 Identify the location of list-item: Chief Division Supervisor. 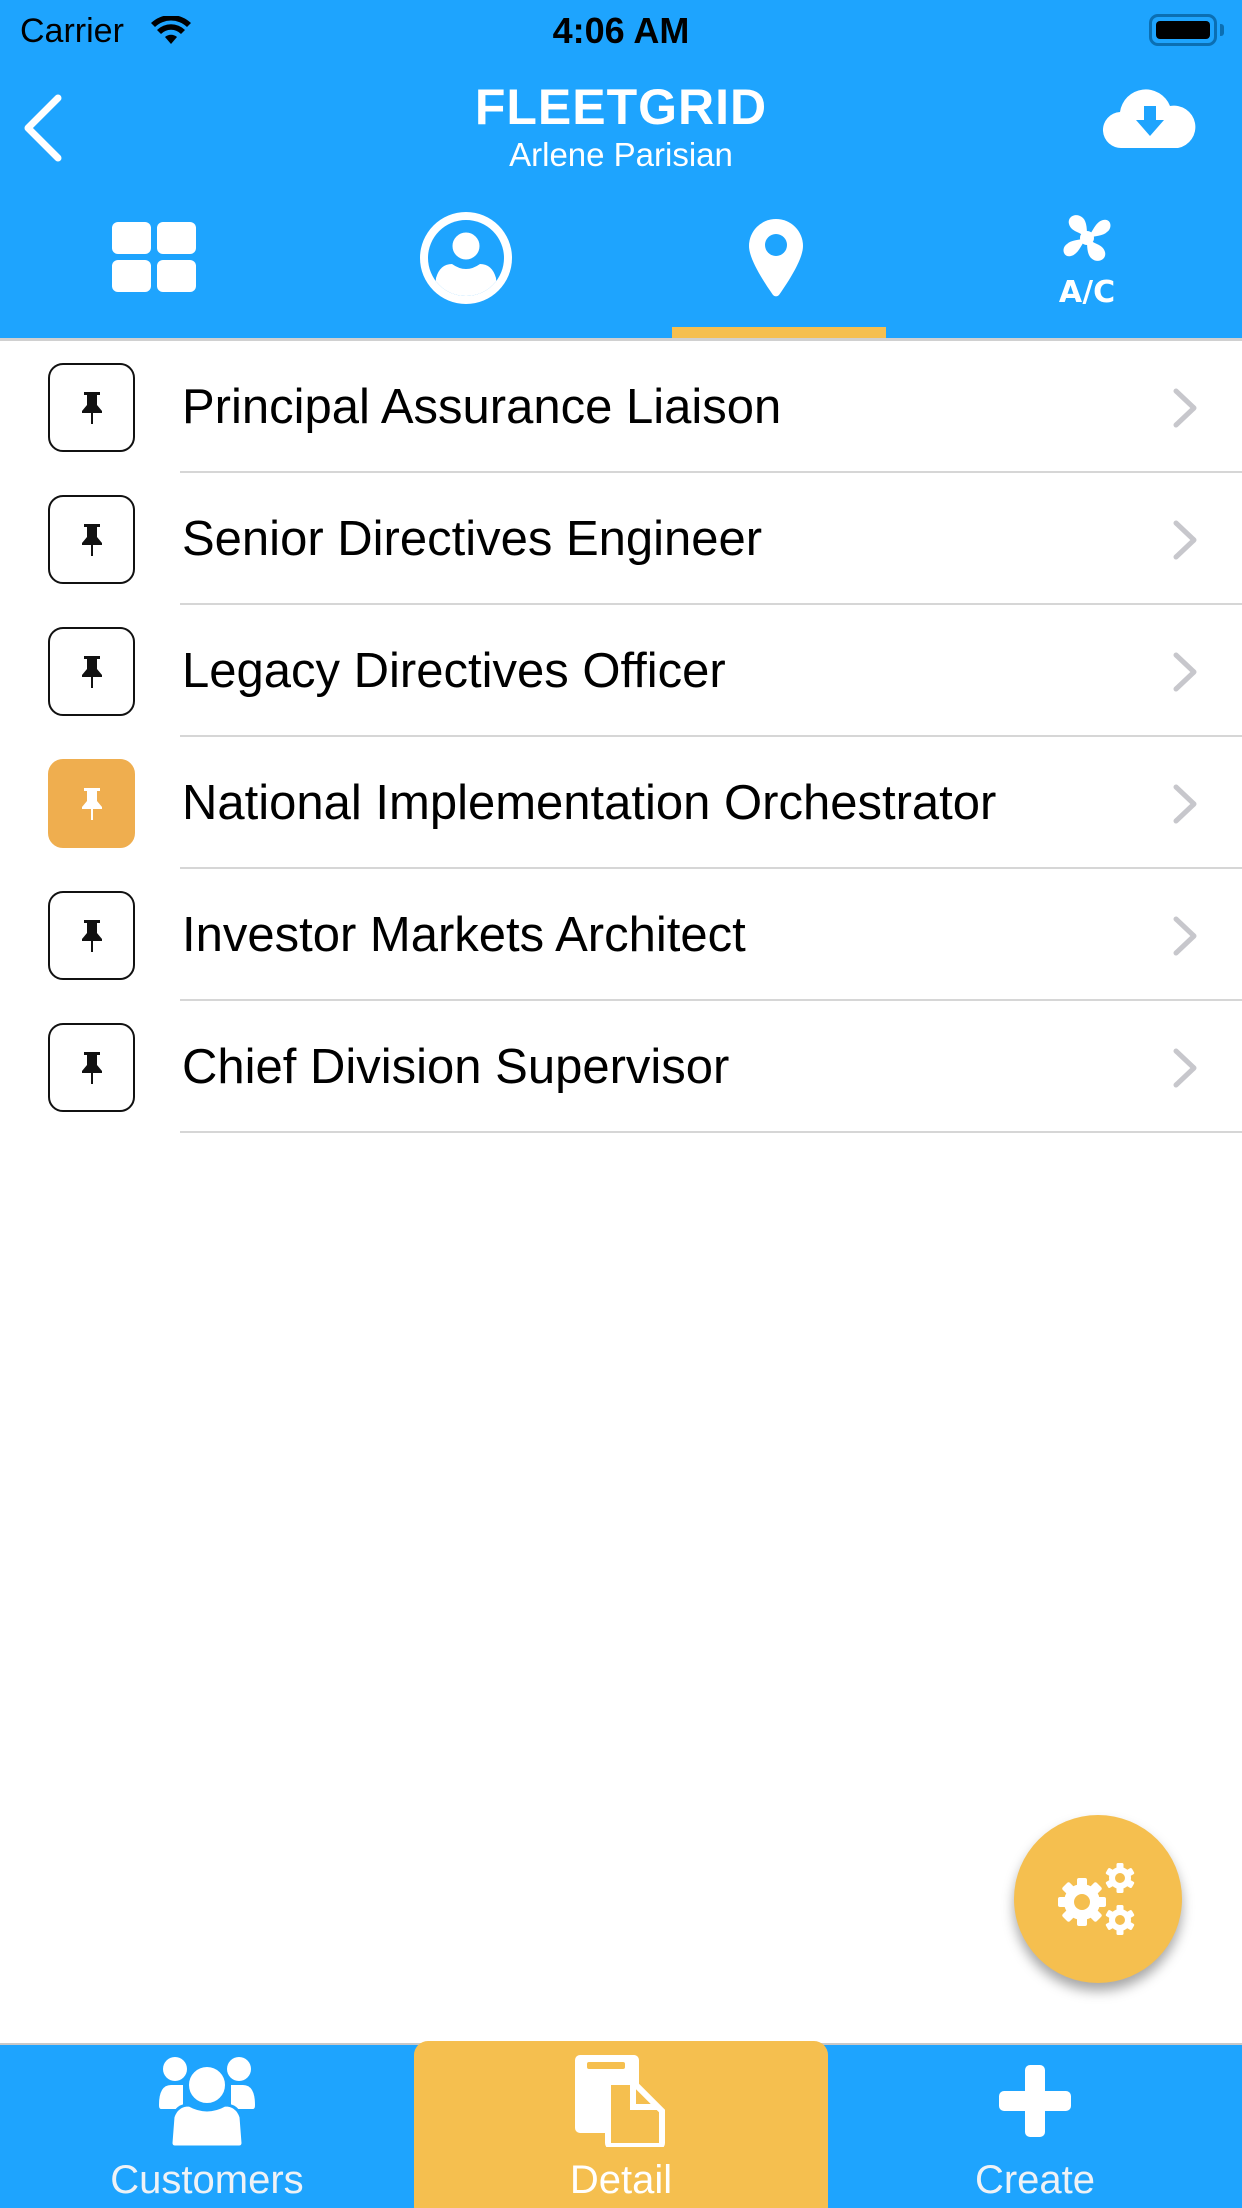
(621, 1067).